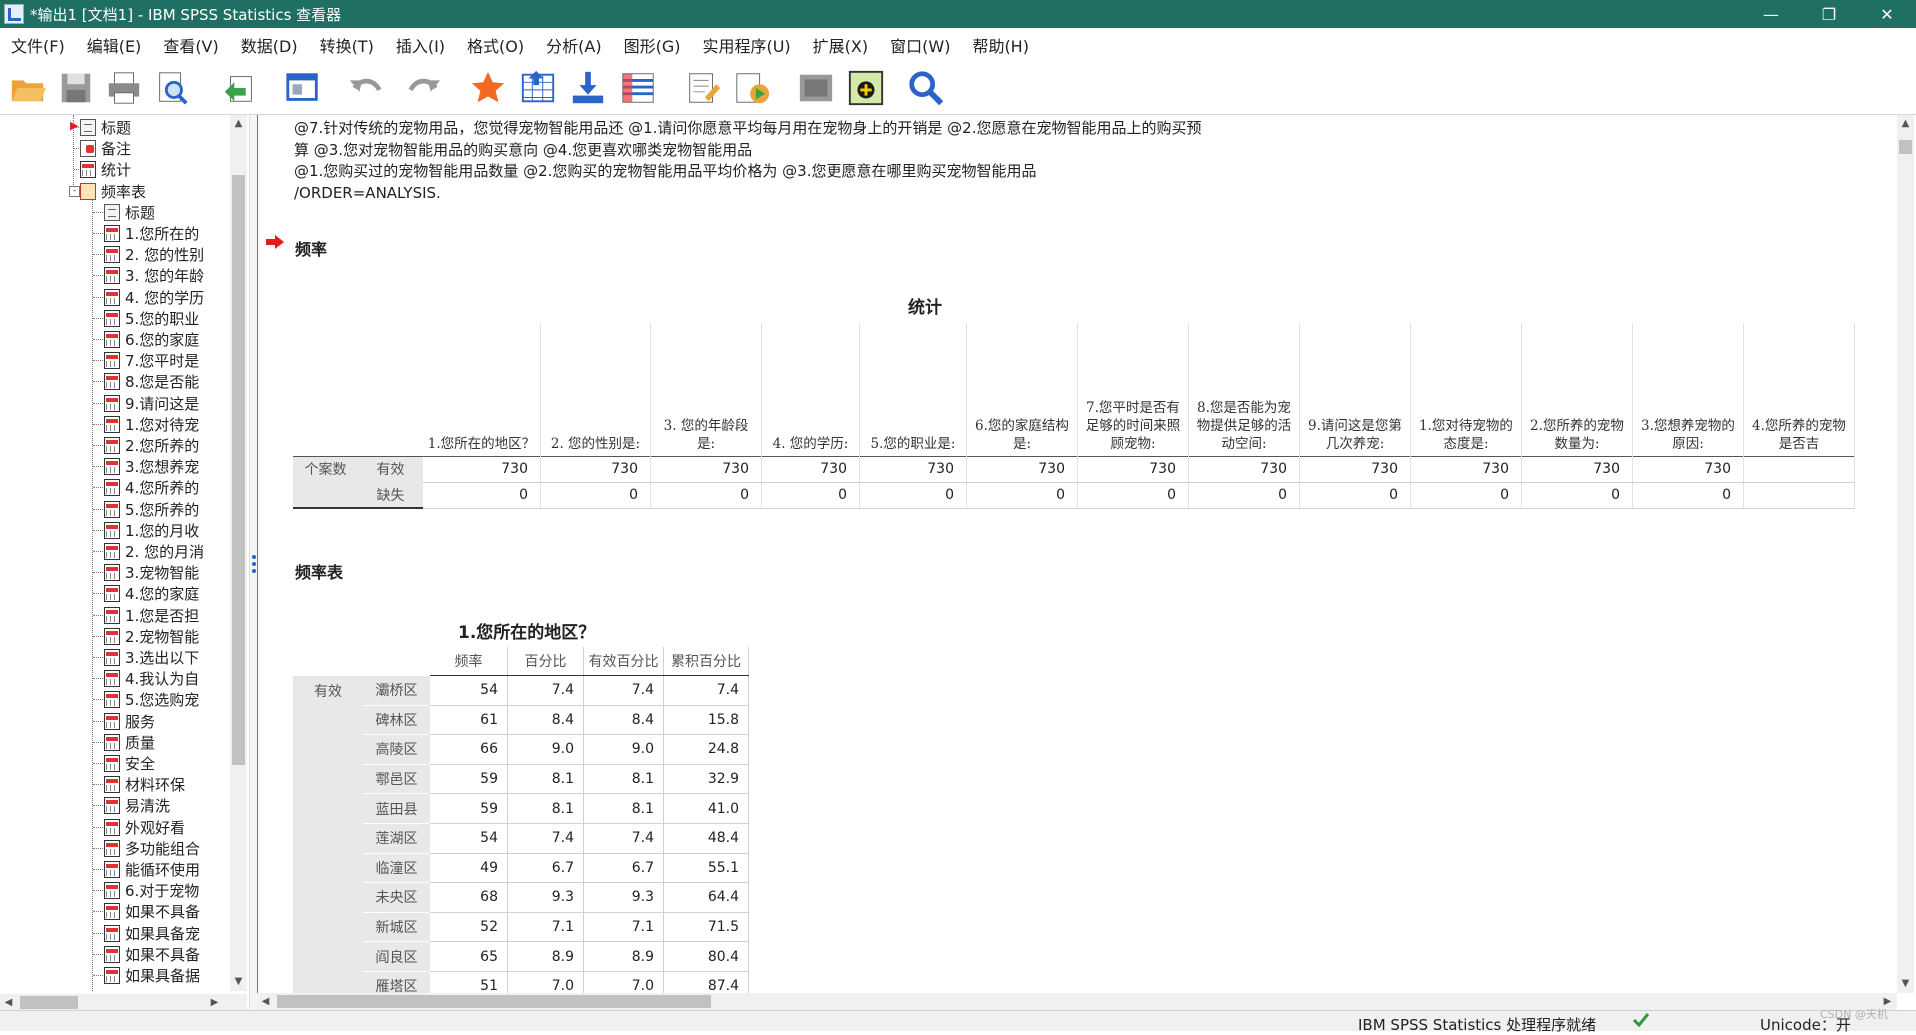 The height and width of the screenshot is (1035, 1916). I want to click on search-icon, so click(926, 88).